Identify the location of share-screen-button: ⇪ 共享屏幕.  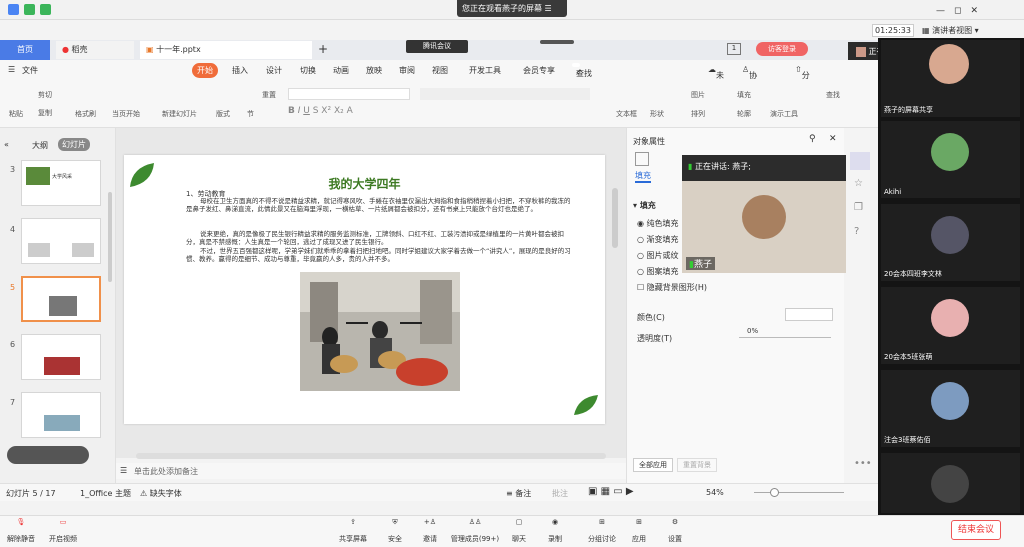
(353, 531).